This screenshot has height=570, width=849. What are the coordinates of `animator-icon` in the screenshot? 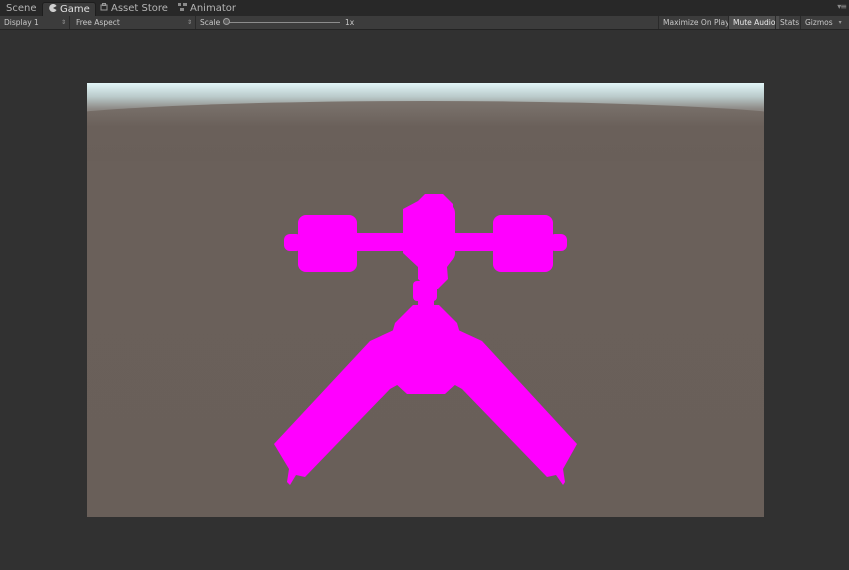 It's located at (182, 9).